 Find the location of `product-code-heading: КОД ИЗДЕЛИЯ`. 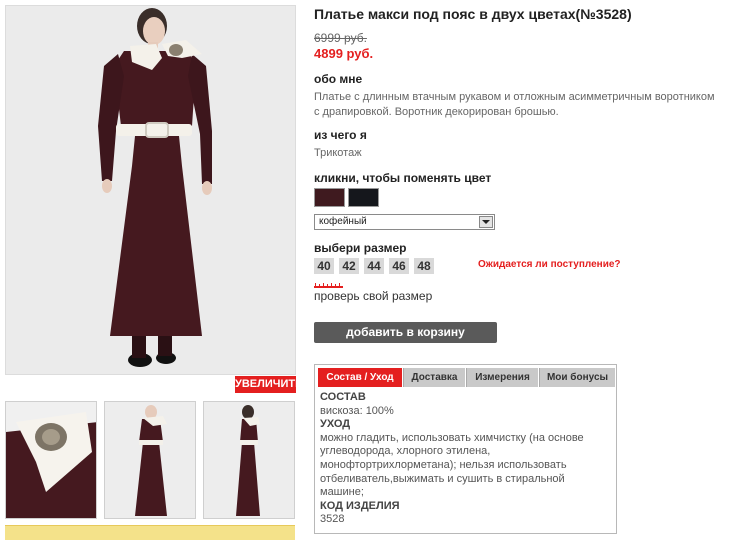

product-code-heading: КОД ИЗДЕЛИЯ is located at coordinates (360, 505).